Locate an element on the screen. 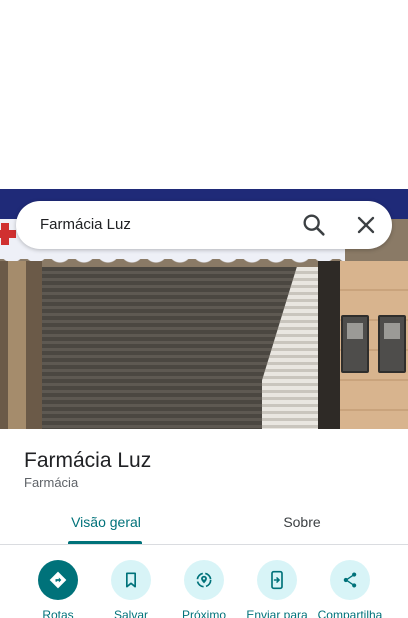 The height and width of the screenshot is (618, 408). place-title: Farmácia Luz is located at coordinates (88, 460).